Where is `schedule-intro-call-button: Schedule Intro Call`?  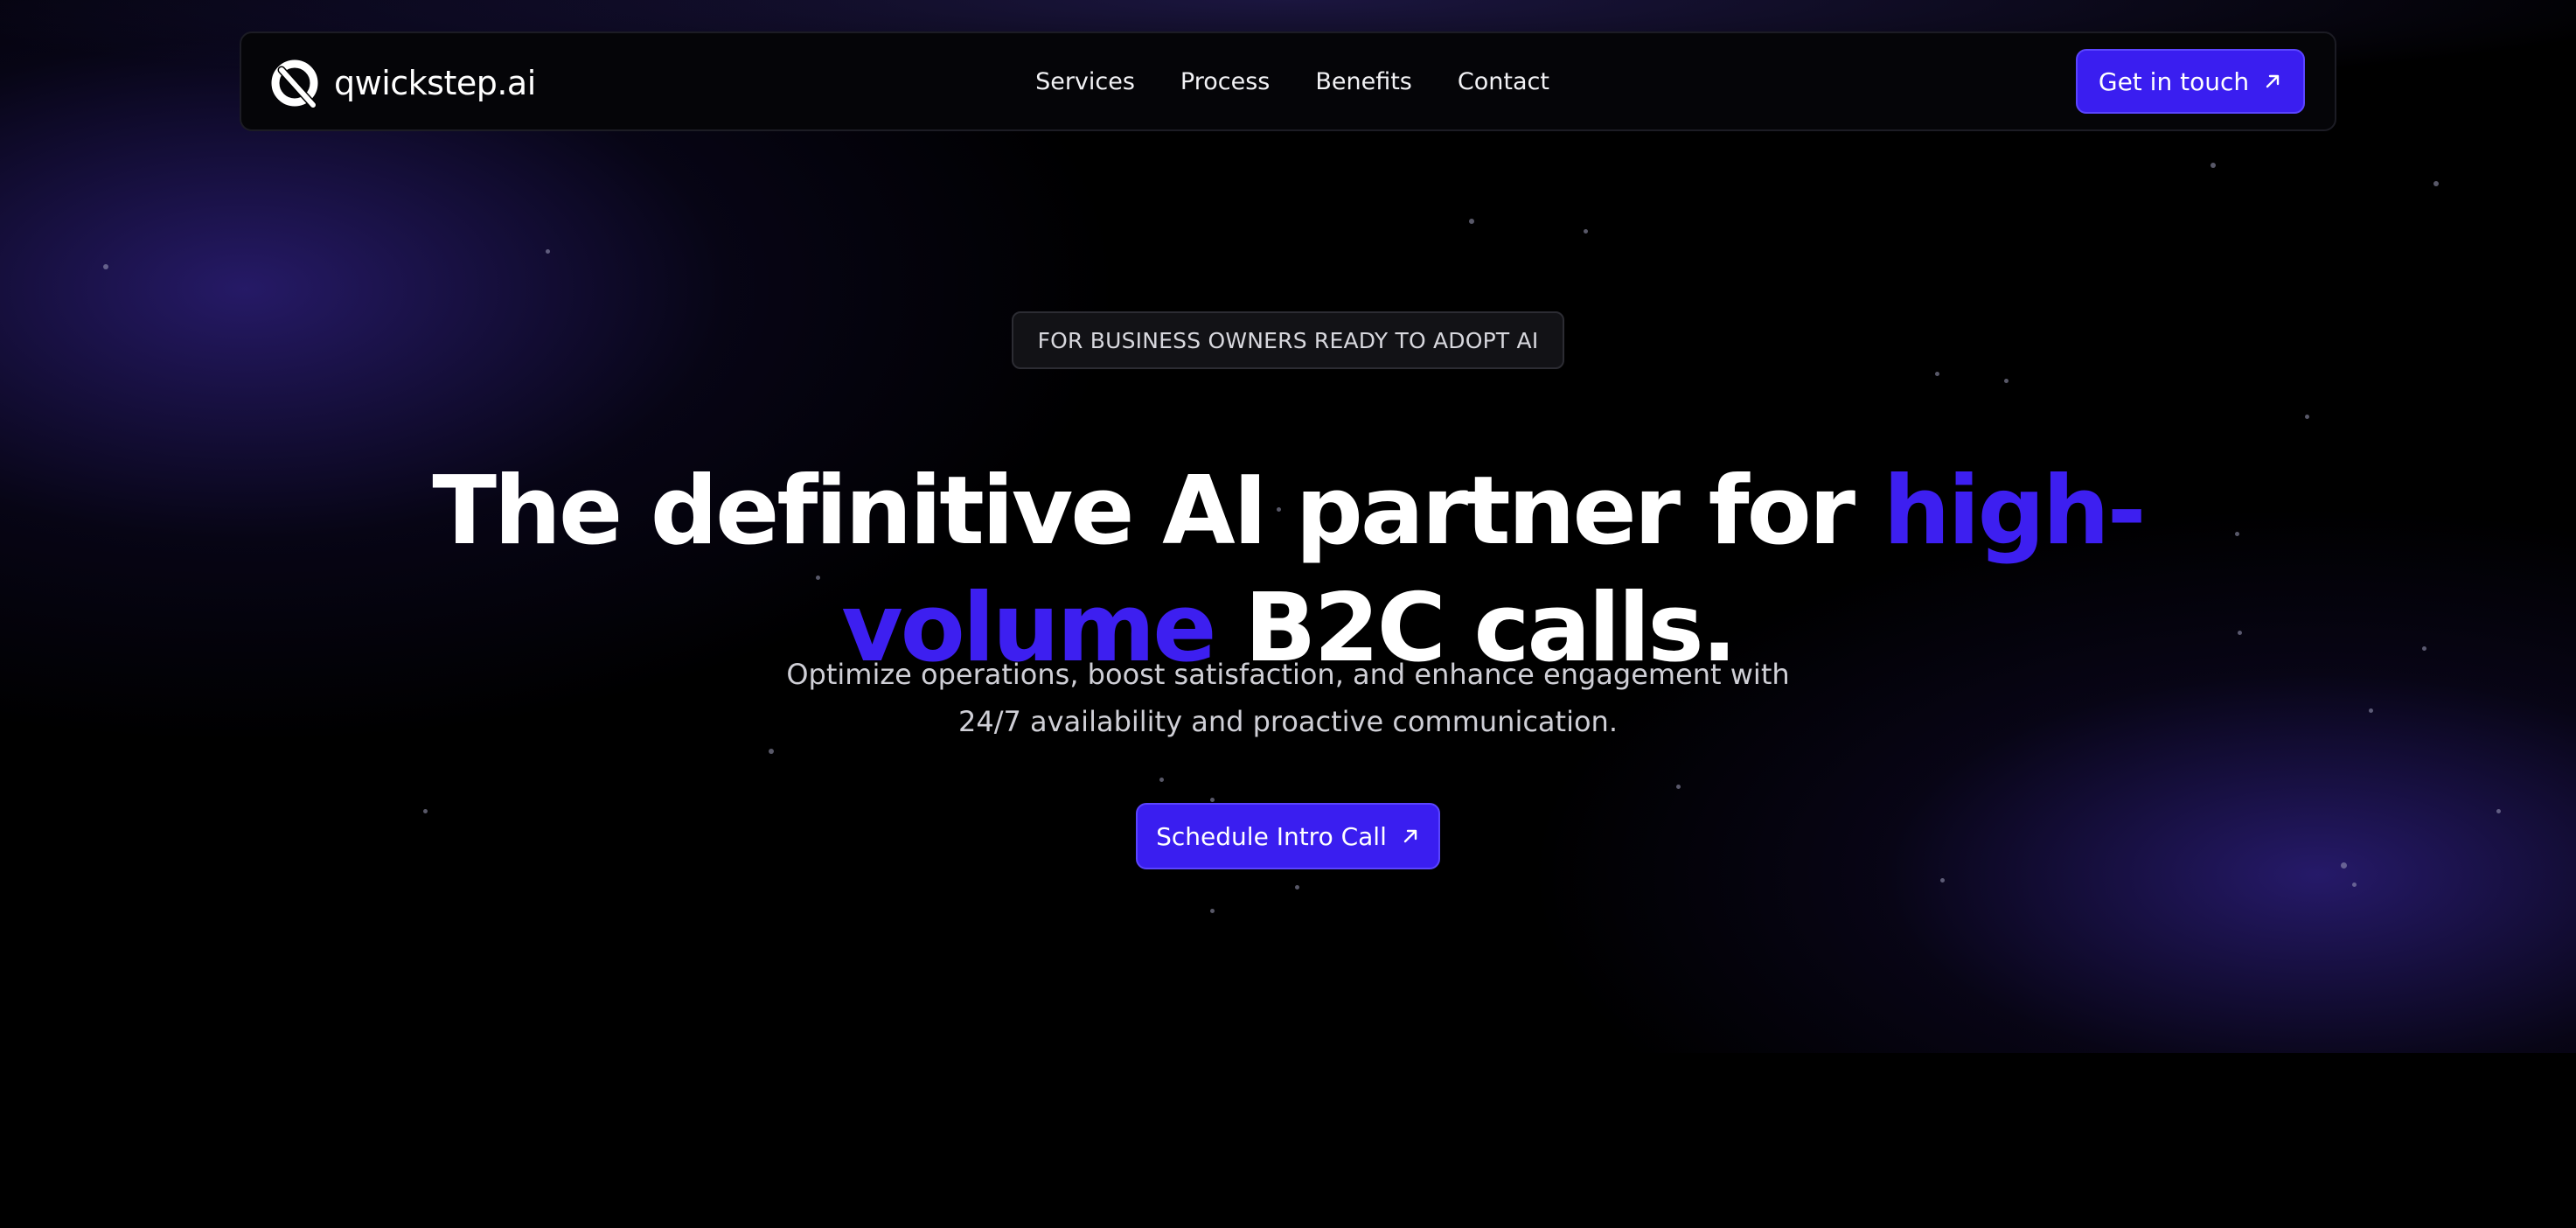
schedule-intro-call-button: Schedule Intro Call is located at coordinates (1288, 836).